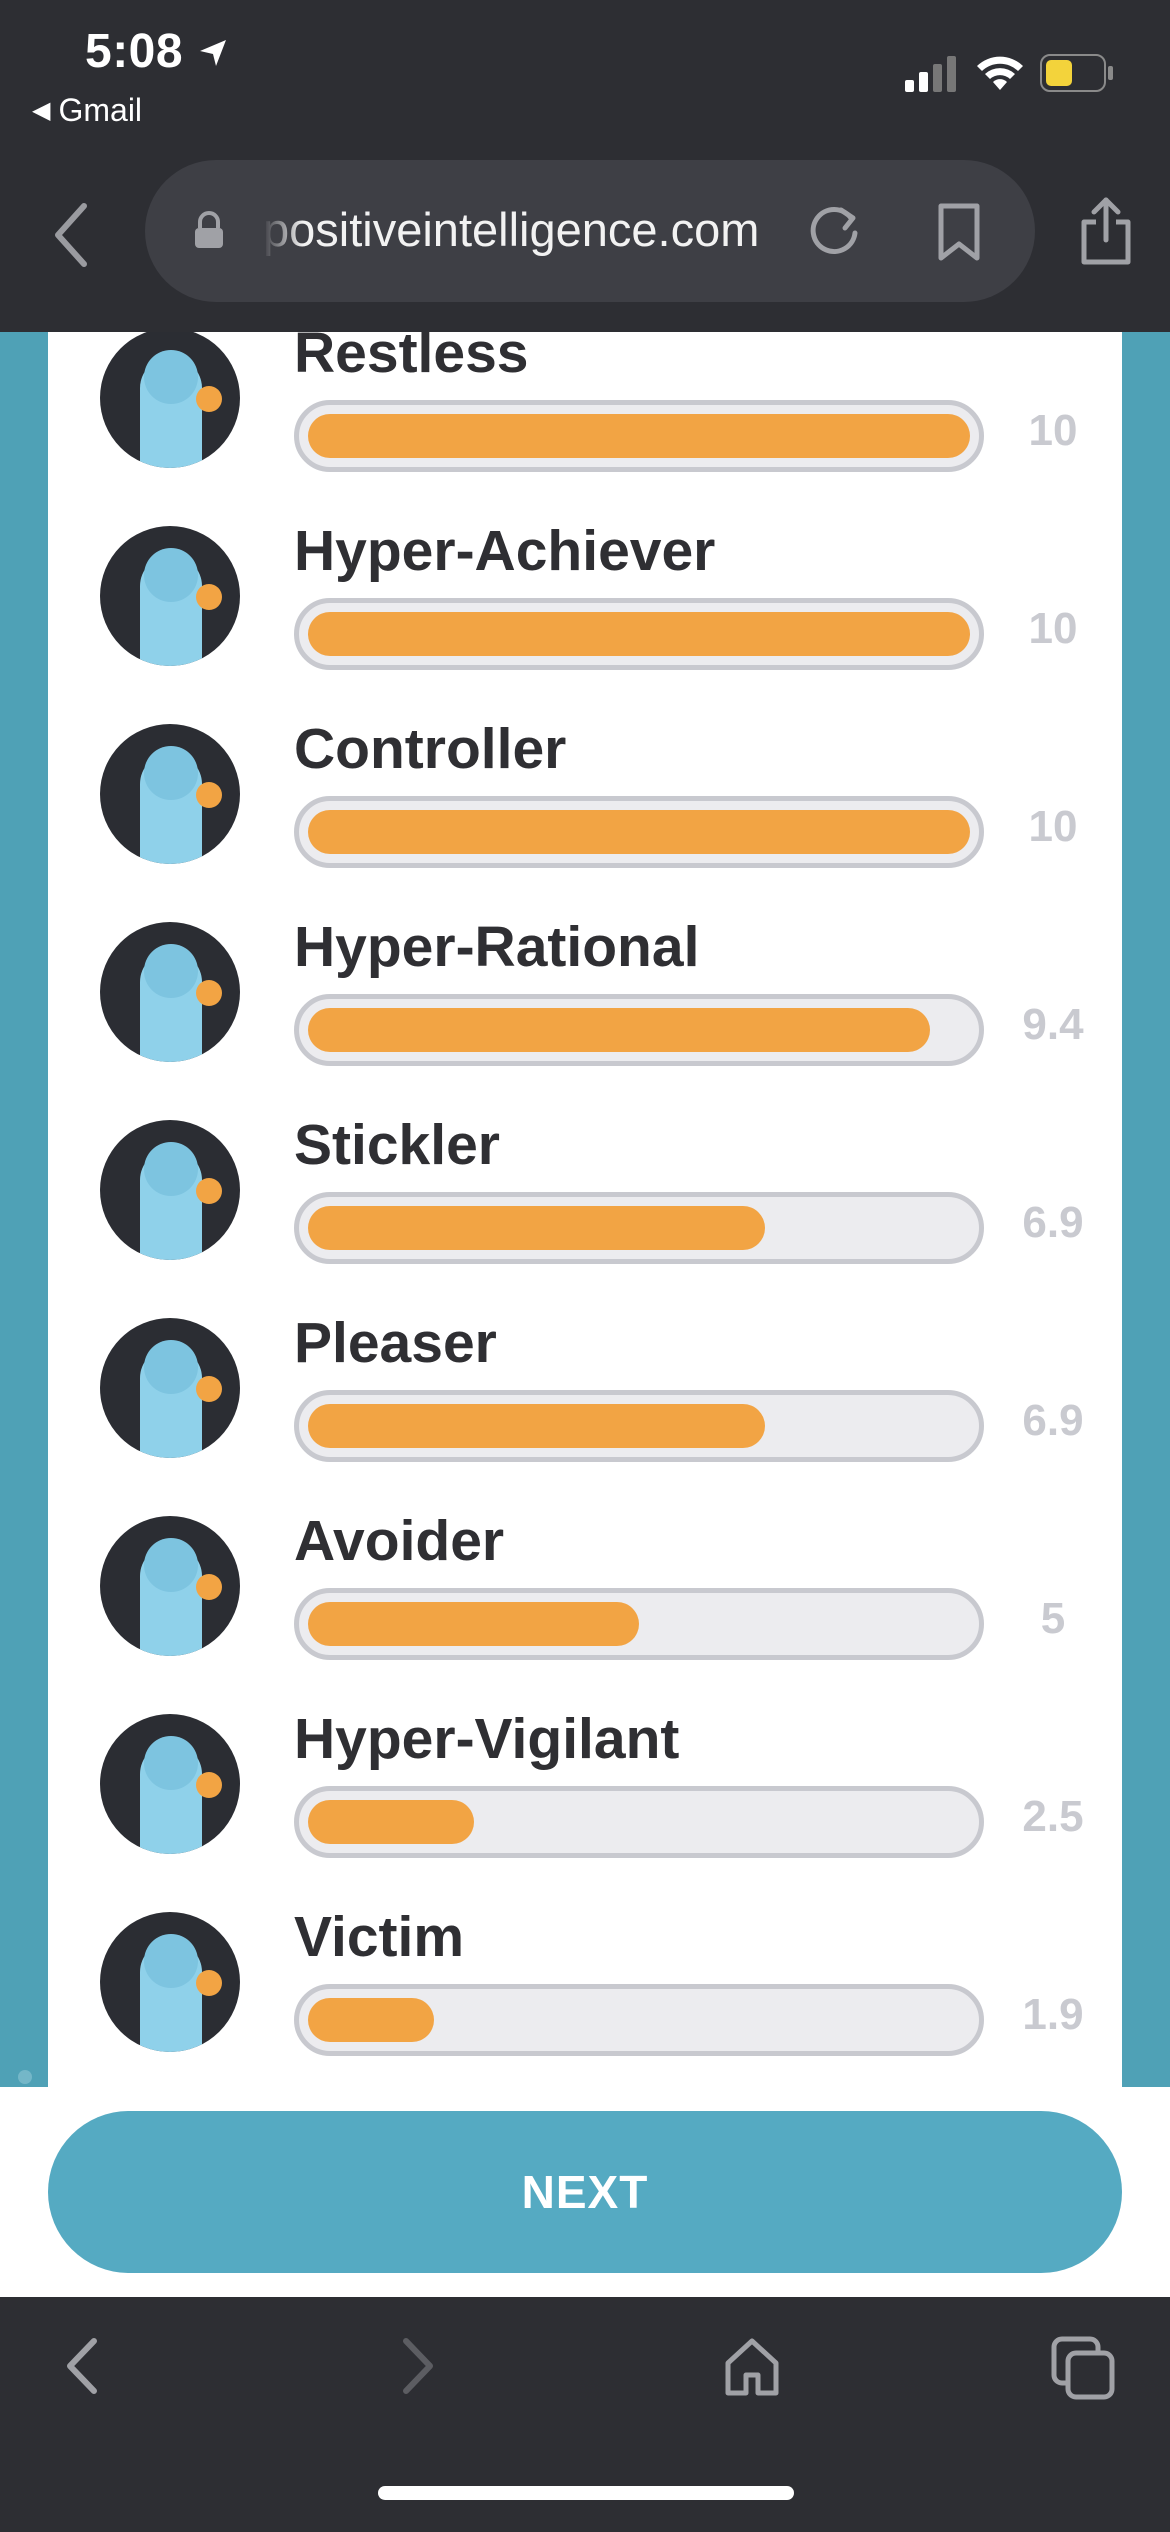  Describe the element at coordinates (41, 110) in the screenshot. I see `back-triangle-icon: ◀` at that location.